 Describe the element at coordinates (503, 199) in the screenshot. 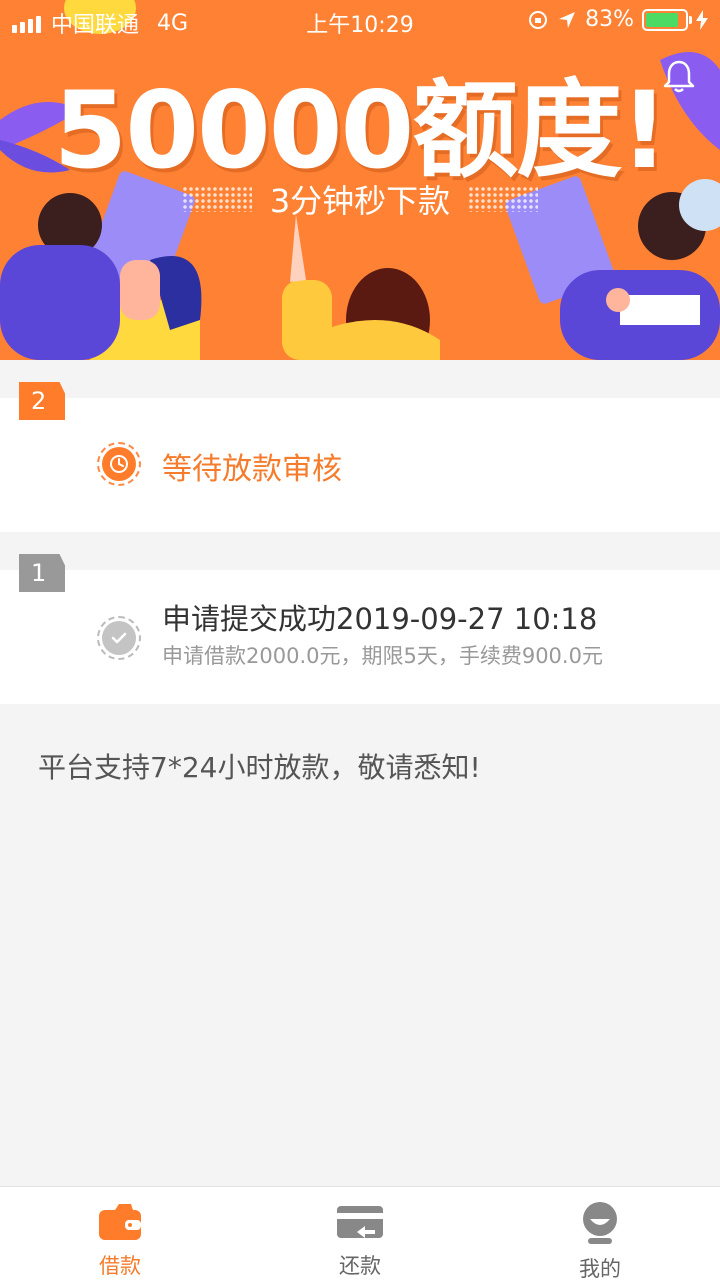

I see `decor-dots-right` at that location.